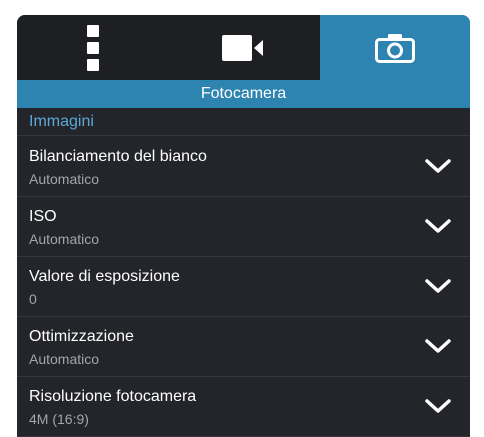 This screenshot has width=484, height=437. I want to click on category-label: Immagini, so click(243, 122).